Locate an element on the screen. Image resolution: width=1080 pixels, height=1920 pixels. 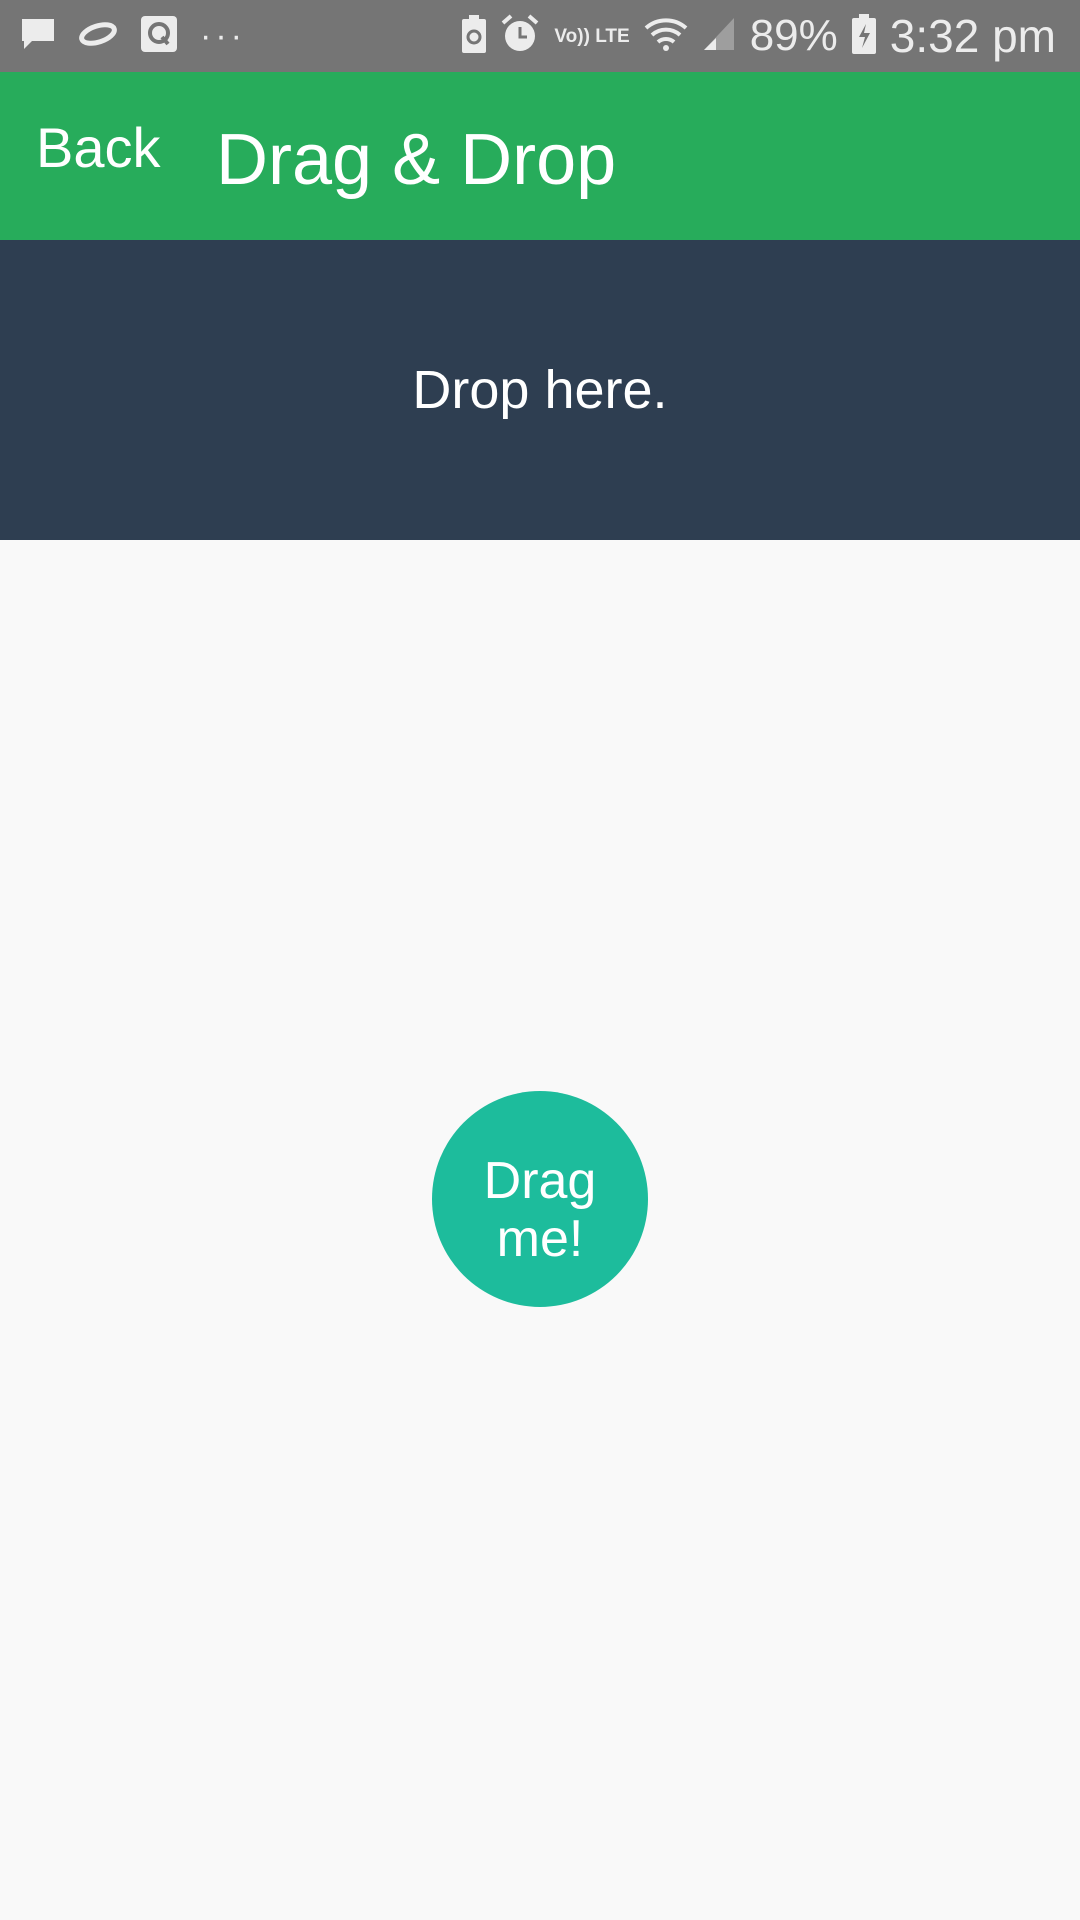
clock: 3:32 pm is located at coordinates (972, 36).